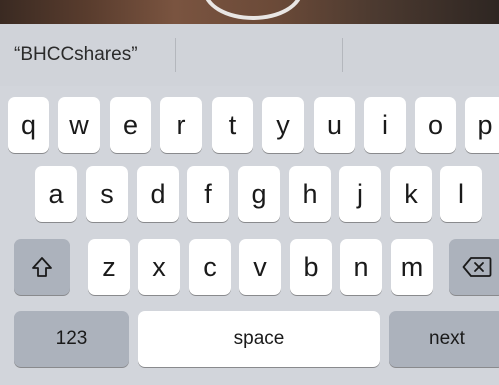  I want to click on backspace-icon, so click(477, 267).